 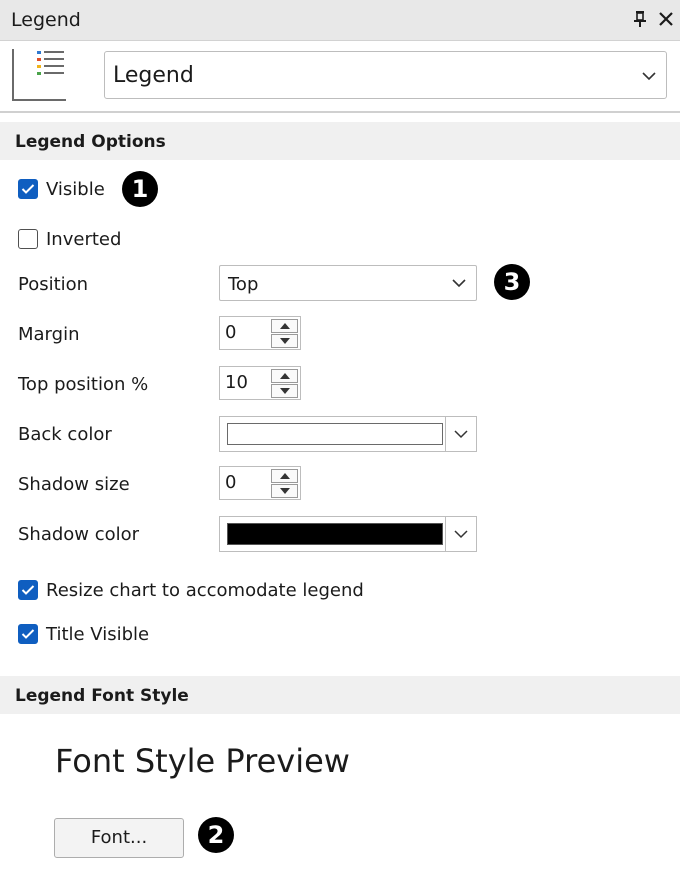 I want to click on inverted-checkbox, so click(x=28, y=239).